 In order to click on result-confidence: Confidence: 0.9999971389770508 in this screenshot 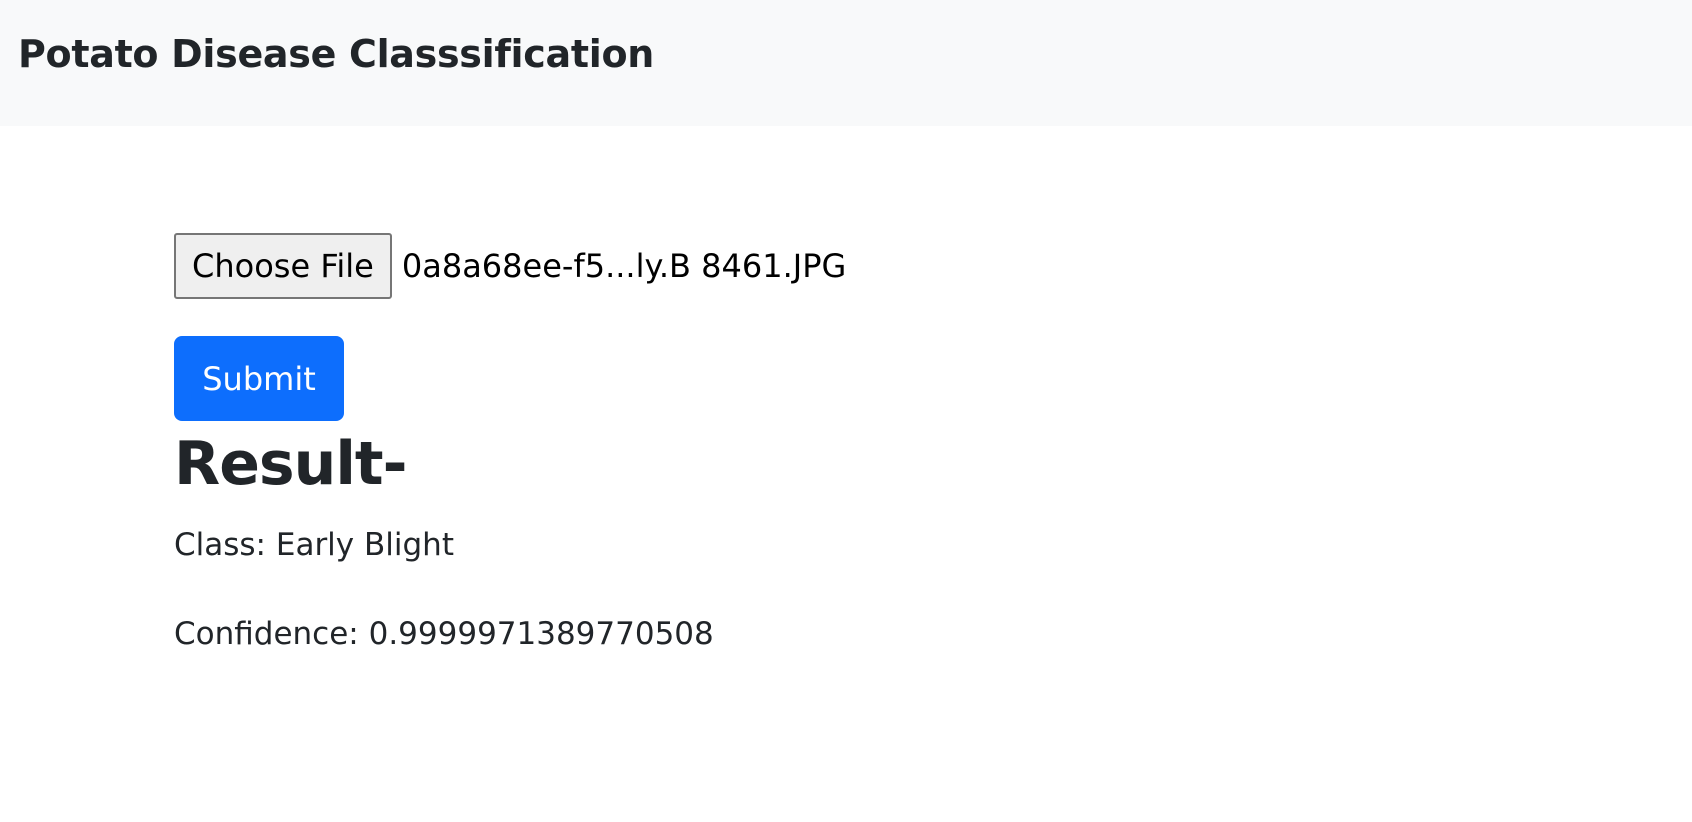, I will do `click(444, 634)`.